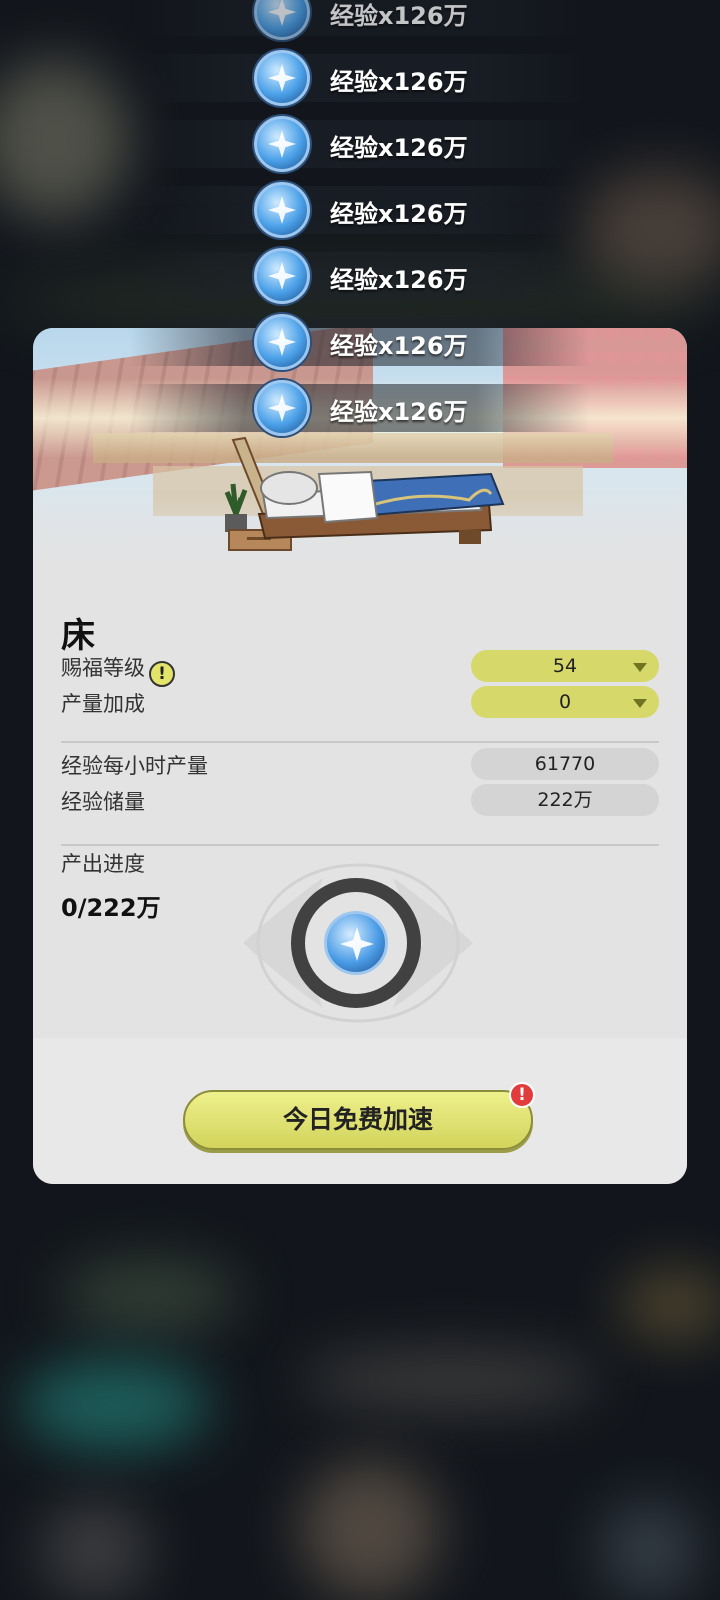 The image size is (720, 1600). I want to click on output-bonus-dropdown: 0, so click(565, 702).